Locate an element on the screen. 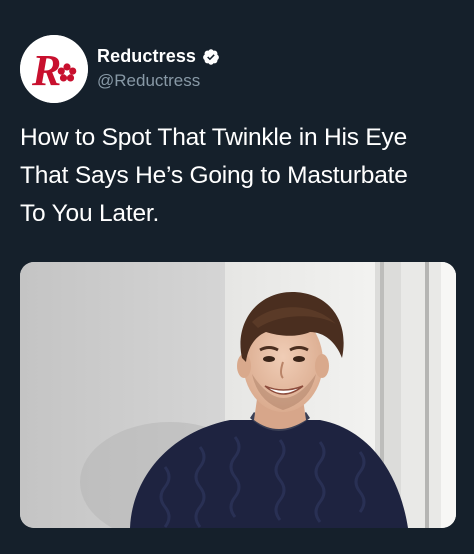 The width and height of the screenshot is (474, 554). avatar: R is located at coordinates (54, 69).